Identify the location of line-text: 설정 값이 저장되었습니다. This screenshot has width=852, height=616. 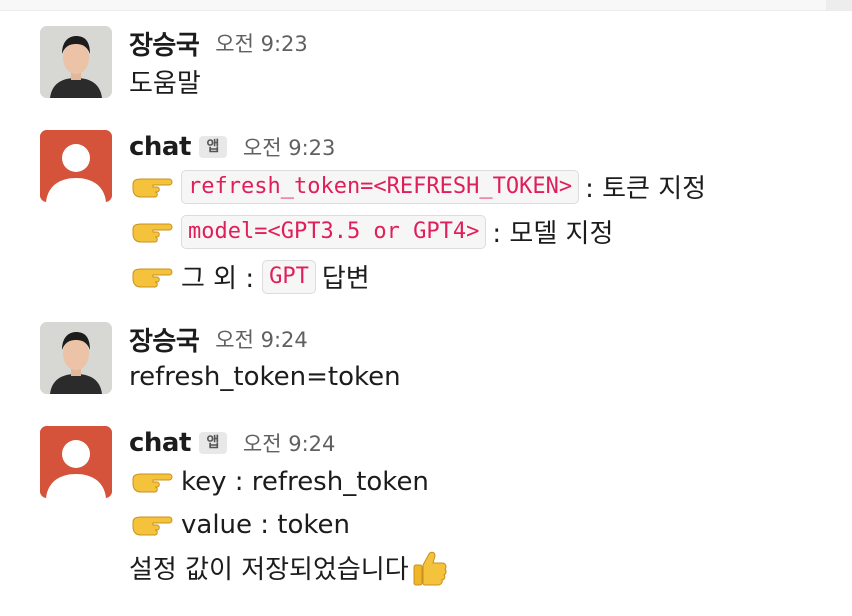
(269, 570).